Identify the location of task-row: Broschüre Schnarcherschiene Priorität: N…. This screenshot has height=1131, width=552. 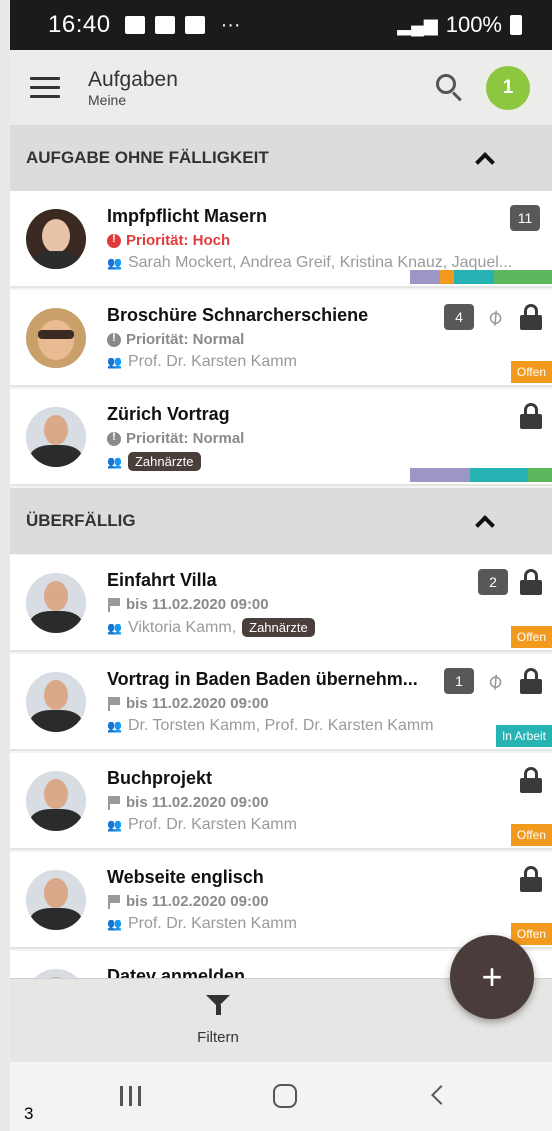
(281, 338).